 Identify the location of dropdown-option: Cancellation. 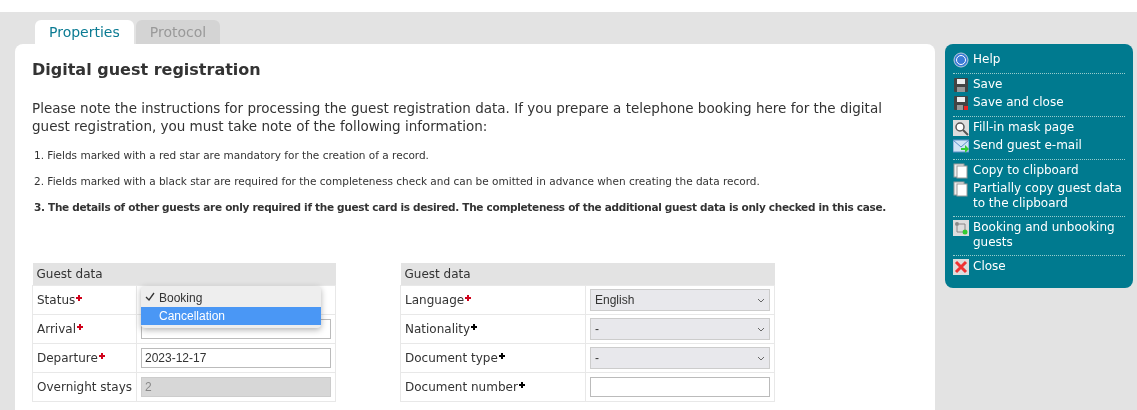
(231, 316).